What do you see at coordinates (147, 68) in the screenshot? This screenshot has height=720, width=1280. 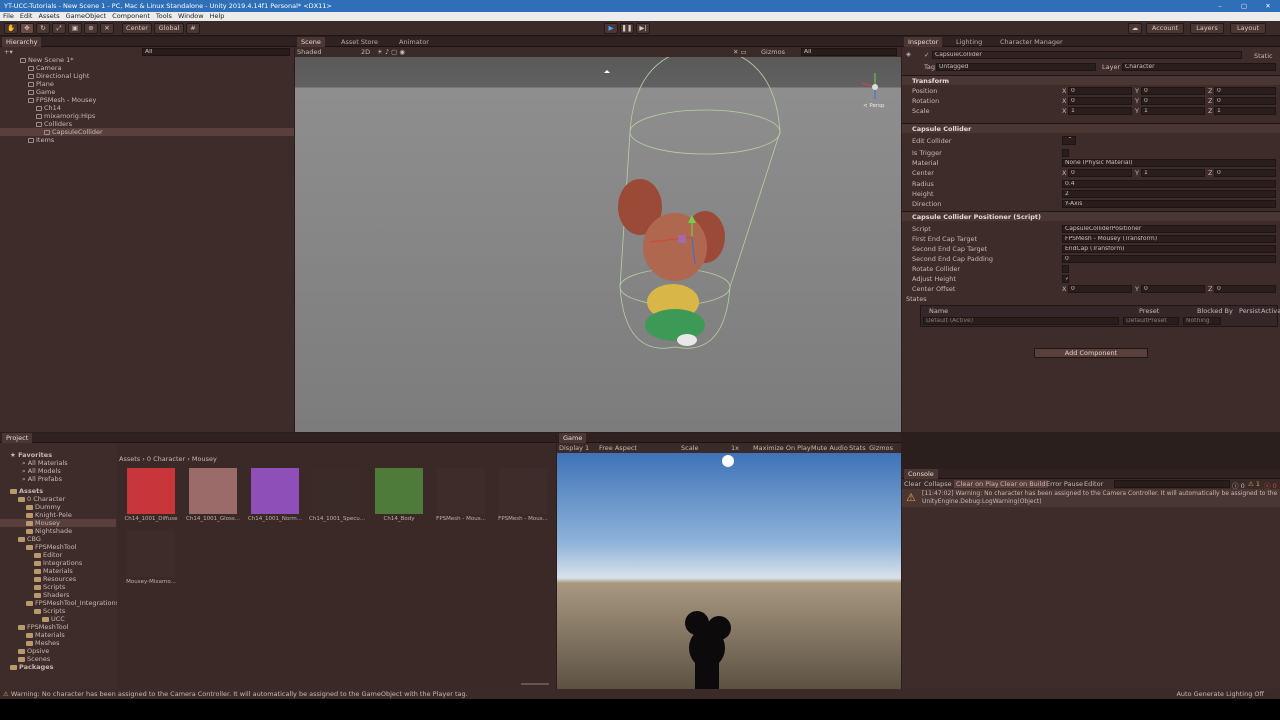 I see `hierarchy-item: Camera` at bounding box center [147, 68].